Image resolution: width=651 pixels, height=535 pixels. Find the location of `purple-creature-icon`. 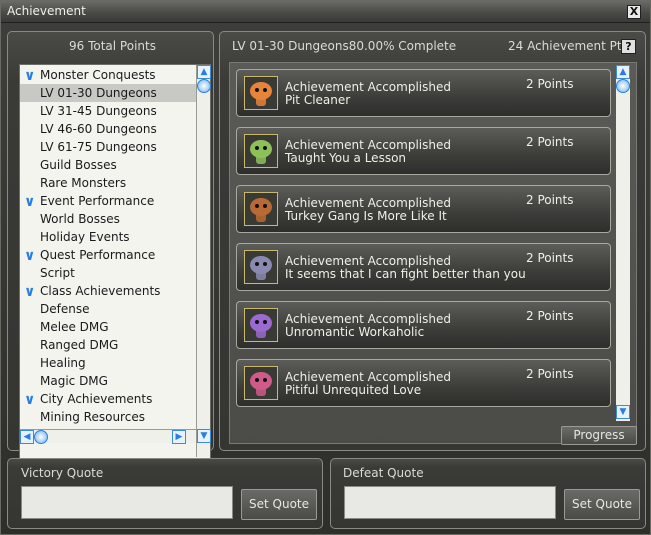

purple-creature-icon is located at coordinates (261, 325).